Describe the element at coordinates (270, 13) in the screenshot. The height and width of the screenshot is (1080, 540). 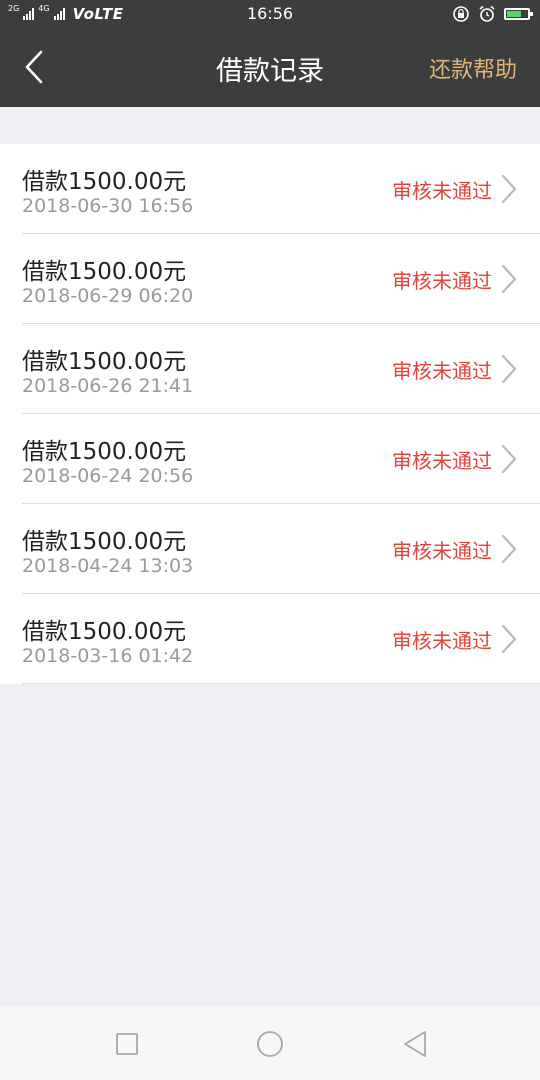
I see `status-bar: 2G 4G VoLTE 16:56` at that location.